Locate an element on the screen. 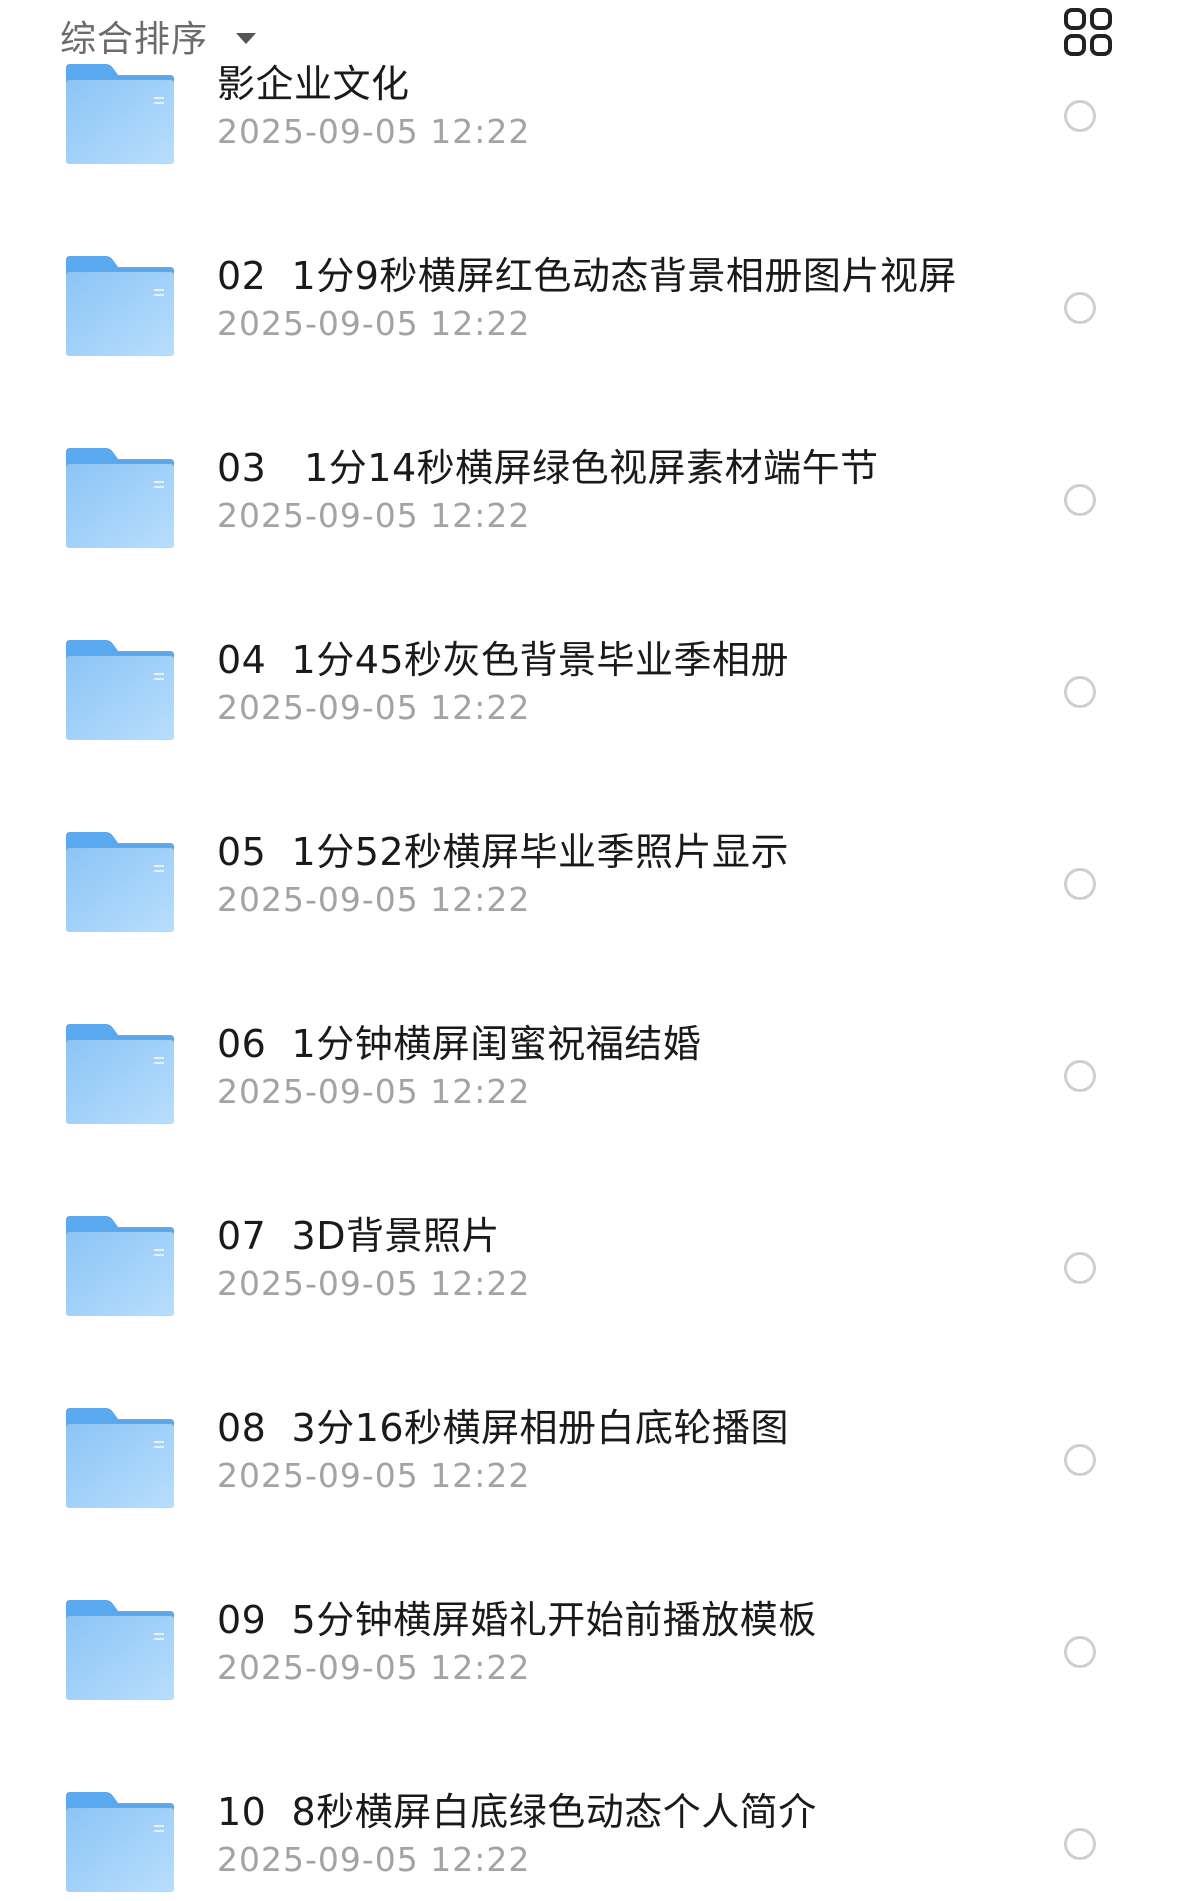 This screenshot has height=1901, width=1179. file-row: 09 5分钟横屏婚礼开始前播放模板 2025-09-05 12:22 is located at coordinates (589, 1584).